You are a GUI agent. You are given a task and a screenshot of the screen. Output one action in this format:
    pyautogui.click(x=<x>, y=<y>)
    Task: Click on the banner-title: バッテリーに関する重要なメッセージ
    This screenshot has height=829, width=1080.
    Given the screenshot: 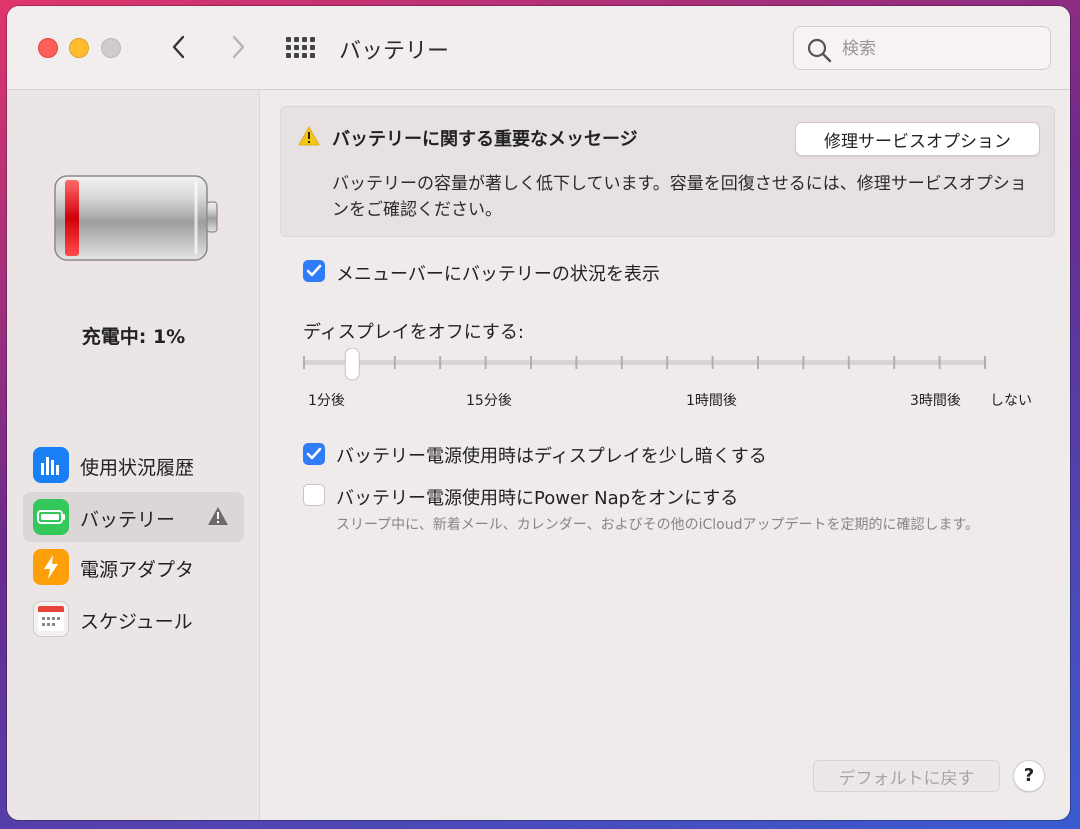 What is the action you would take?
    pyautogui.click(x=485, y=139)
    